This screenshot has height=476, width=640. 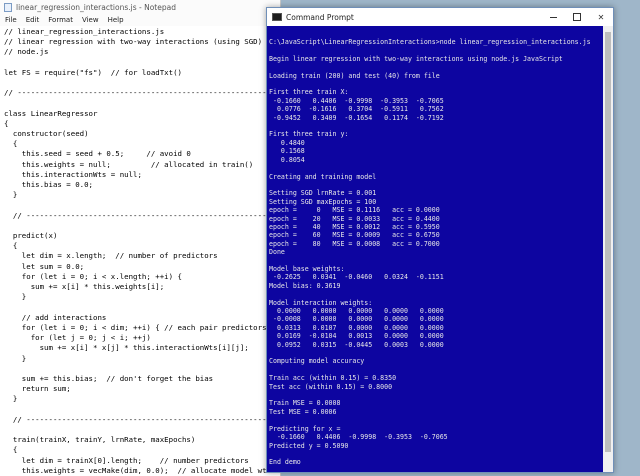 What do you see at coordinates (11, 20) in the screenshot?
I see `menu-file: File` at bounding box center [11, 20].